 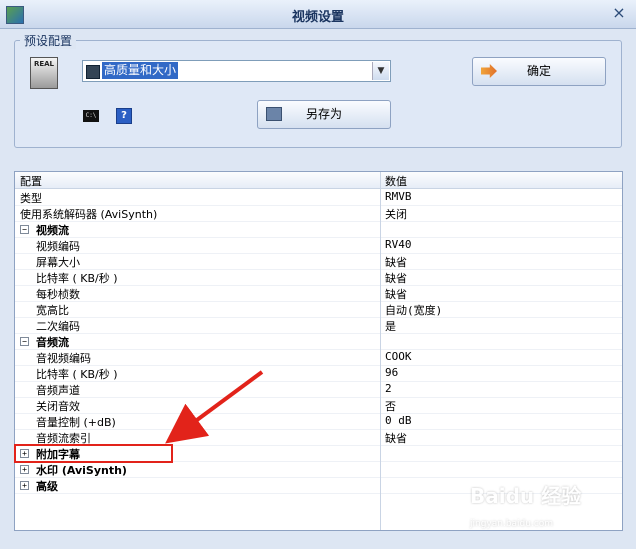 What do you see at coordinates (318, 213) in the screenshot?
I see `table-row: 使用系统解码器 (AviSynth) 关闭` at bounding box center [318, 213].